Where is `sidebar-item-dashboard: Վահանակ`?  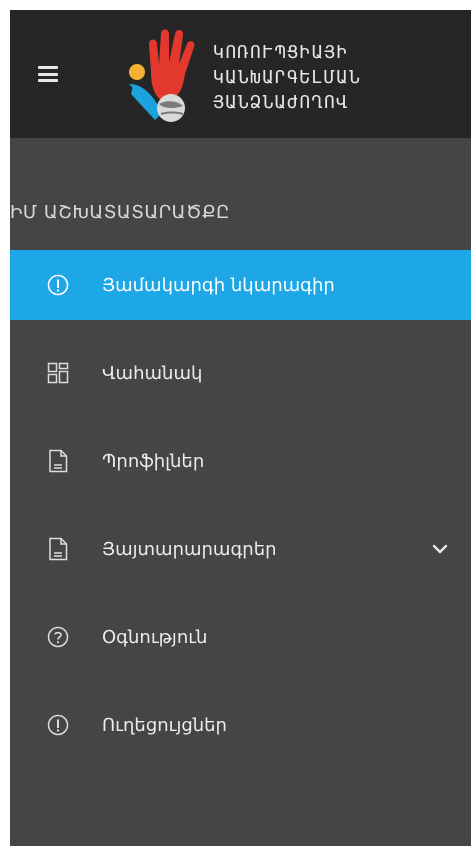 sidebar-item-dashboard: Վահանակ is located at coordinates (240, 373).